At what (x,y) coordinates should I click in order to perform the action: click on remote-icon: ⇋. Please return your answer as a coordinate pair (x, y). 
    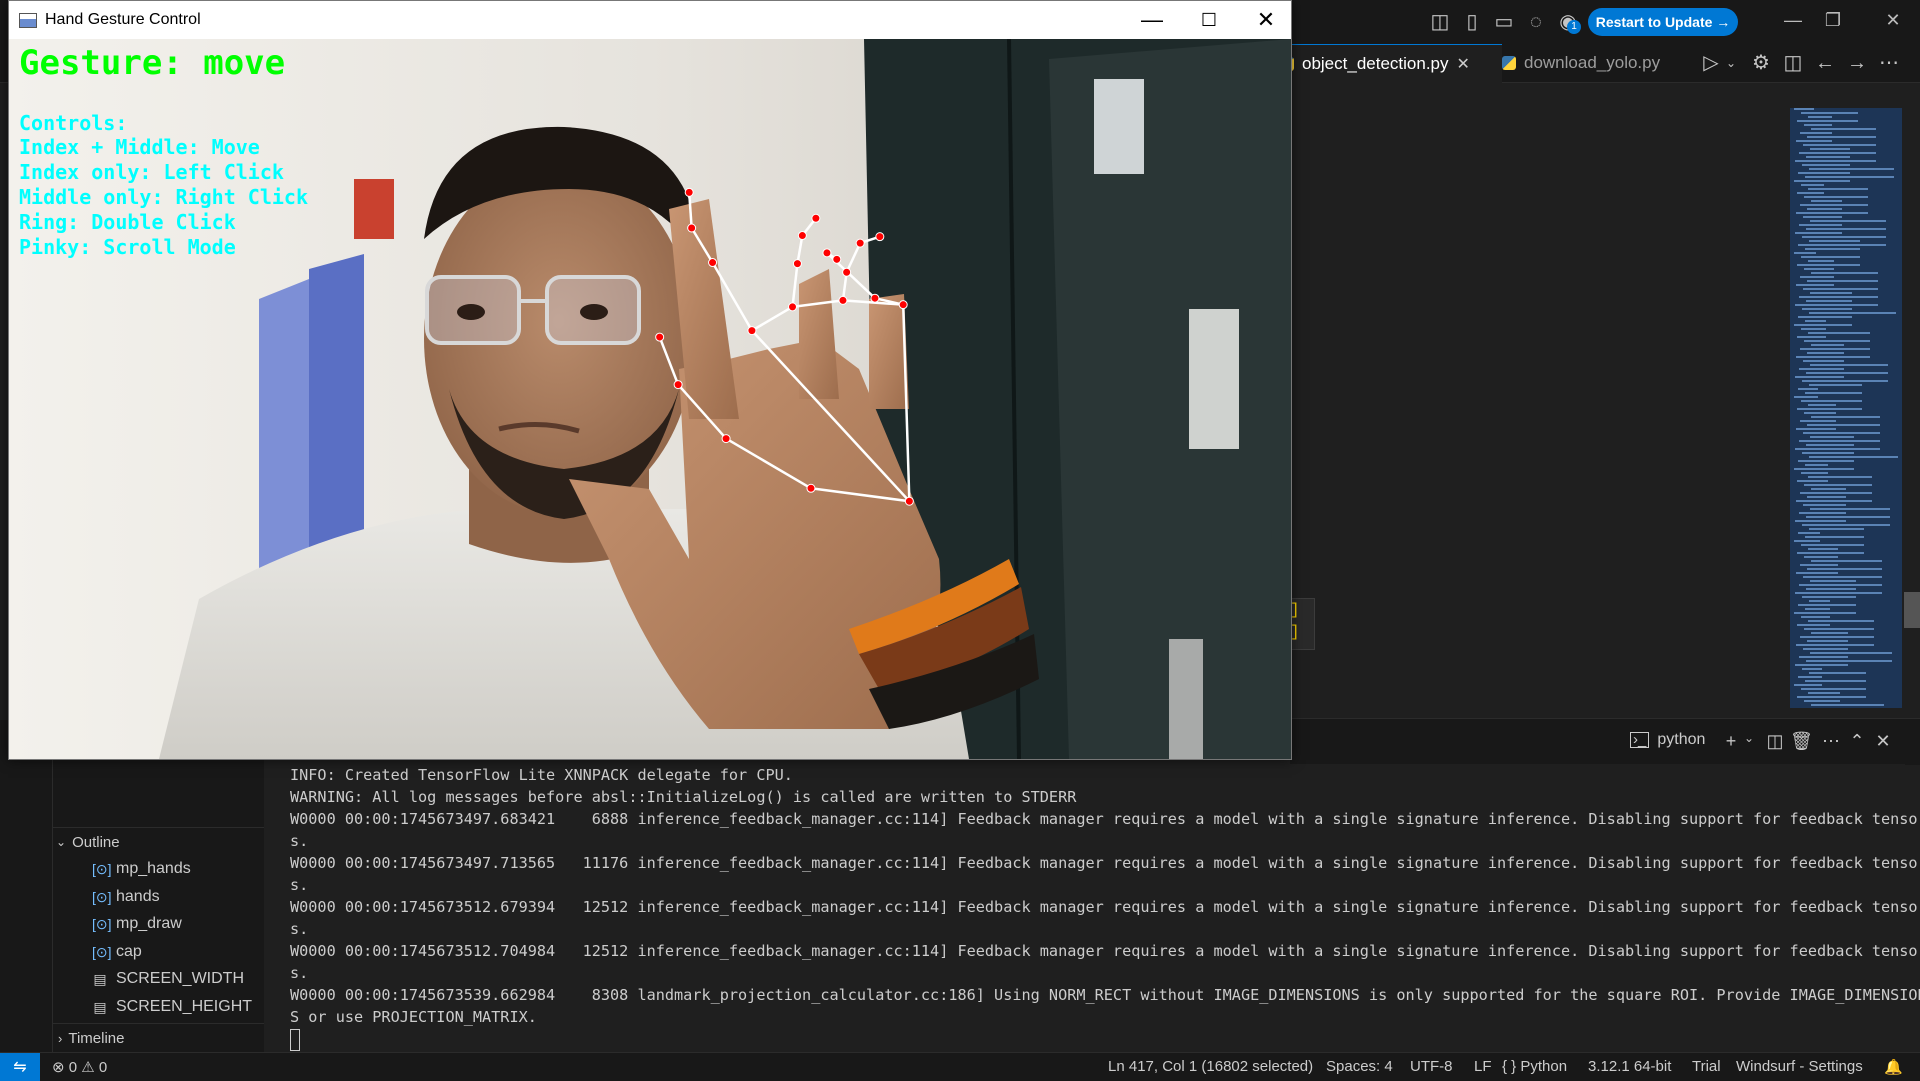
    Looking at the image, I should click on (20, 1067).